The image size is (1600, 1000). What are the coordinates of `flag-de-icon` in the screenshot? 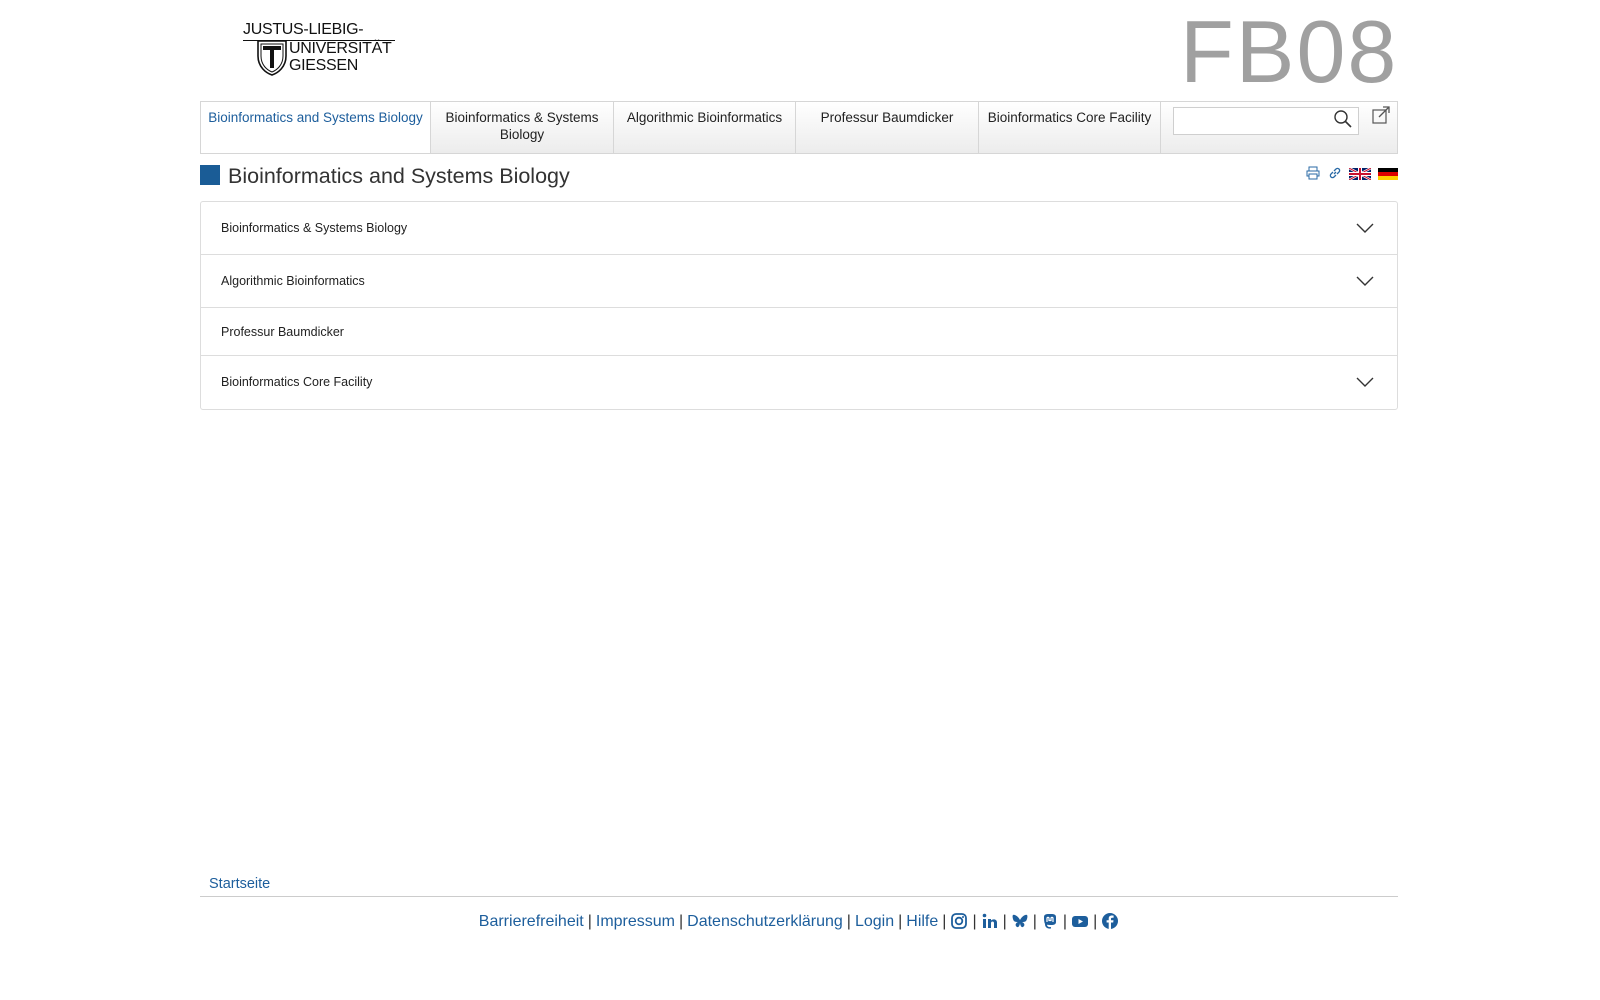 It's located at (1388, 174).